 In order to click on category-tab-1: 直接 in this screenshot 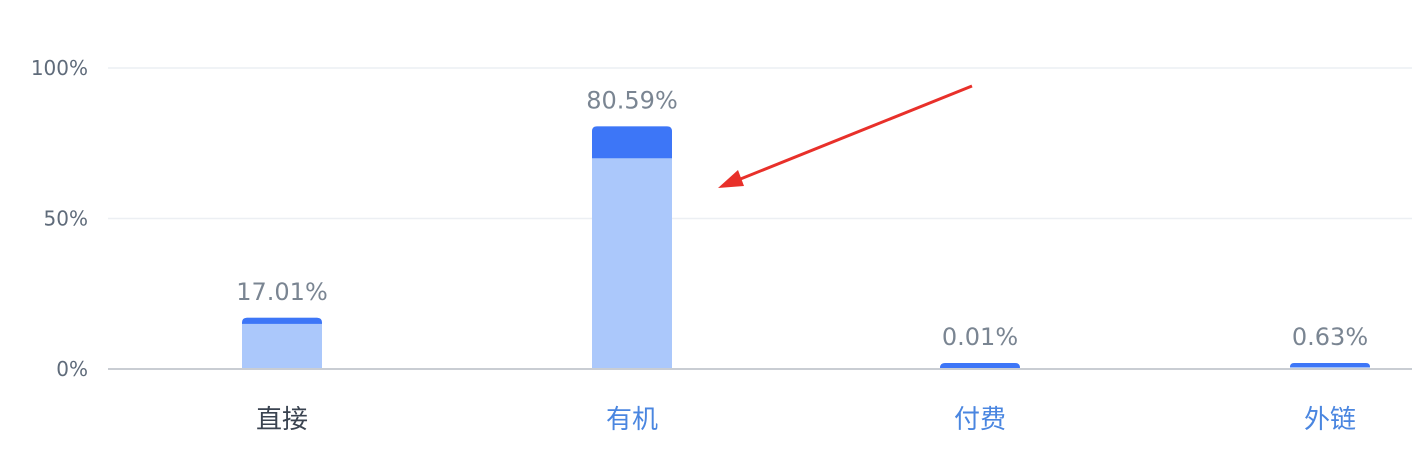, I will do `click(282, 420)`.